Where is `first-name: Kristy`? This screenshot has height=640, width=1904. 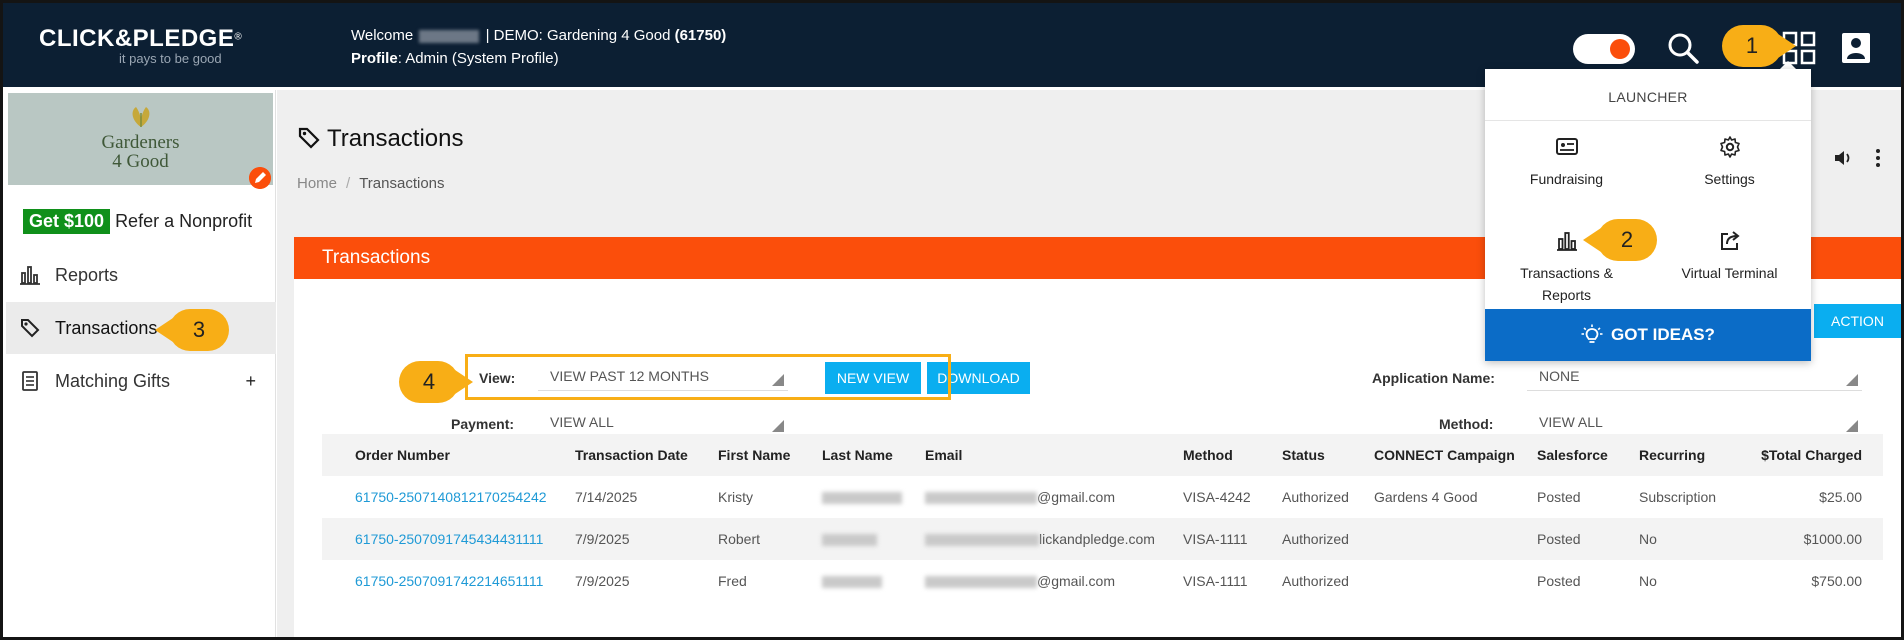 first-name: Kristy is located at coordinates (735, 497).